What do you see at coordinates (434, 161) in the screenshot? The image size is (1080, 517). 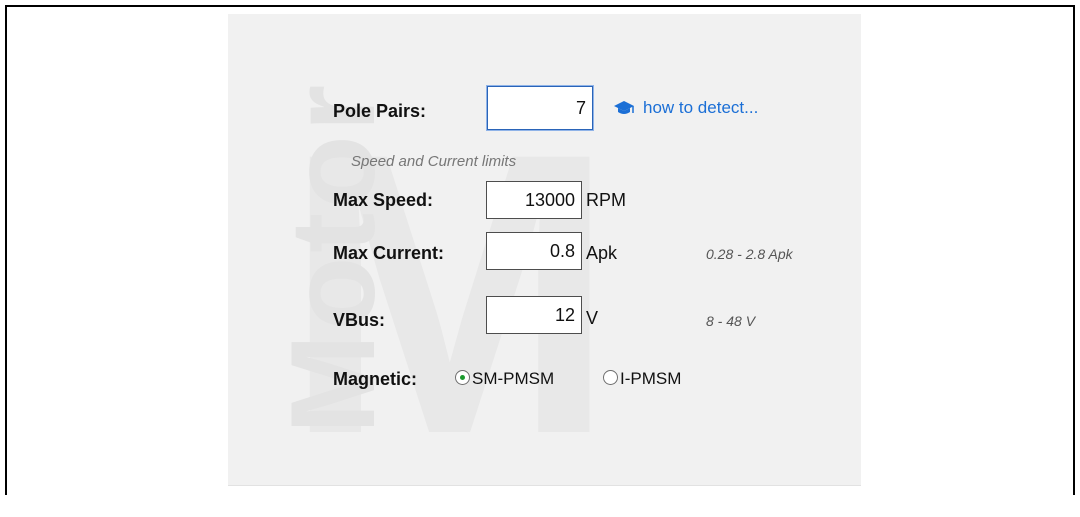 I see `limits-subheading: Speed and Current limits` at bounding box center [434, 161].